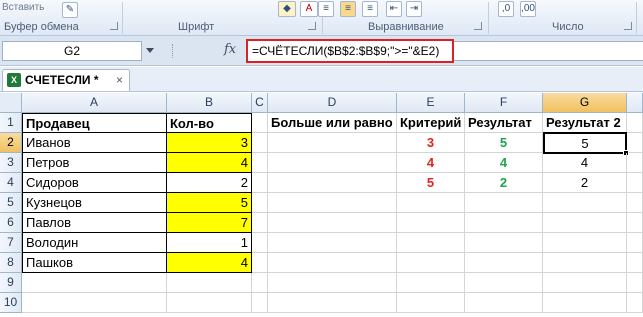 The image size is (643, 317). I want to click on formula-input-extension, so click(548, 51).